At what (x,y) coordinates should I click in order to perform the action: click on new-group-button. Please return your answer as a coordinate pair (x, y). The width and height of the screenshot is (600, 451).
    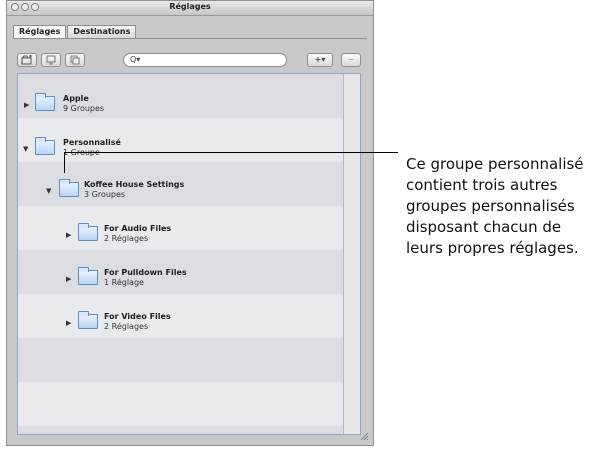
    Looking at the image, I should click on (27, 60).